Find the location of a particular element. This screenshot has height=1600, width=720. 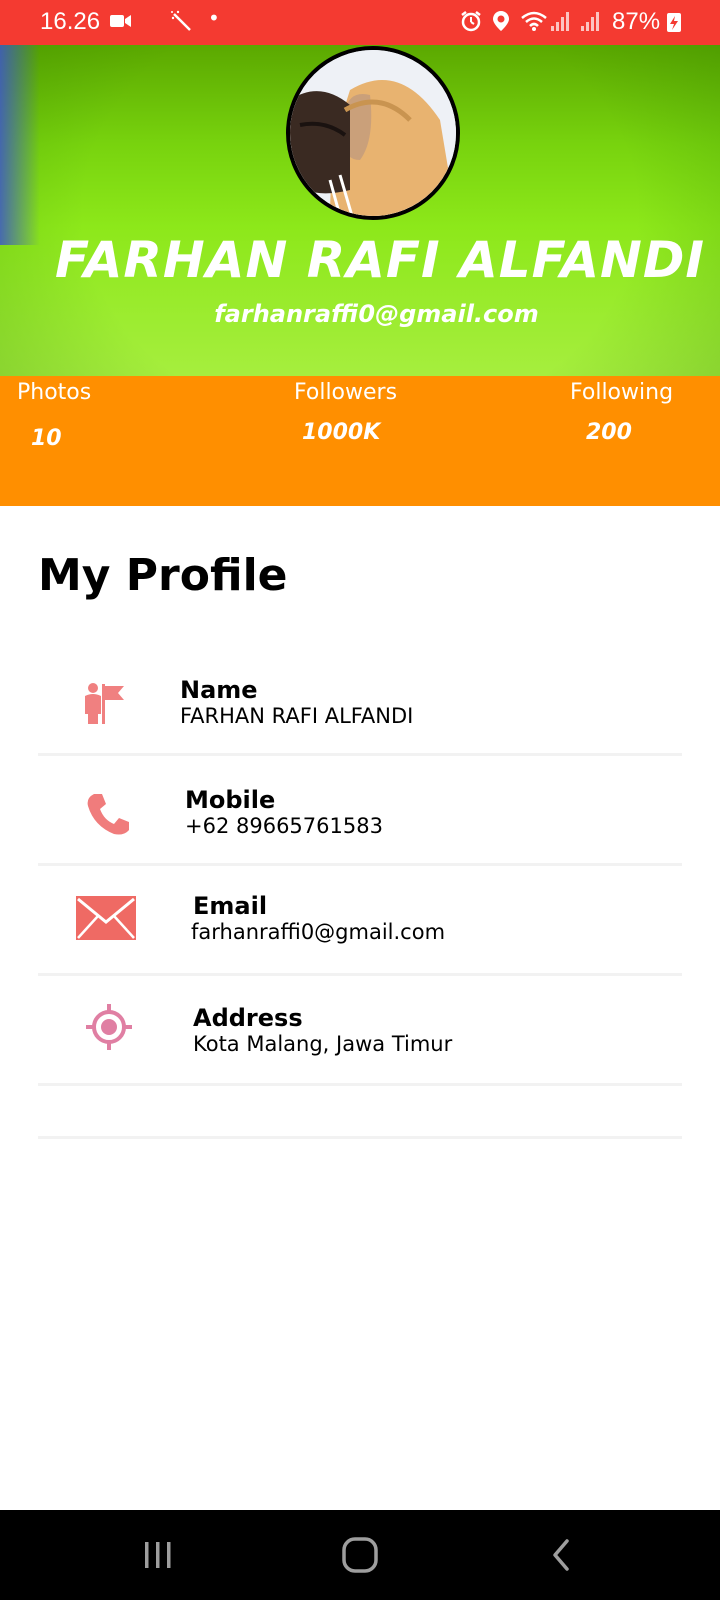

row-label: Mobile is located at coordinates (230, 800).